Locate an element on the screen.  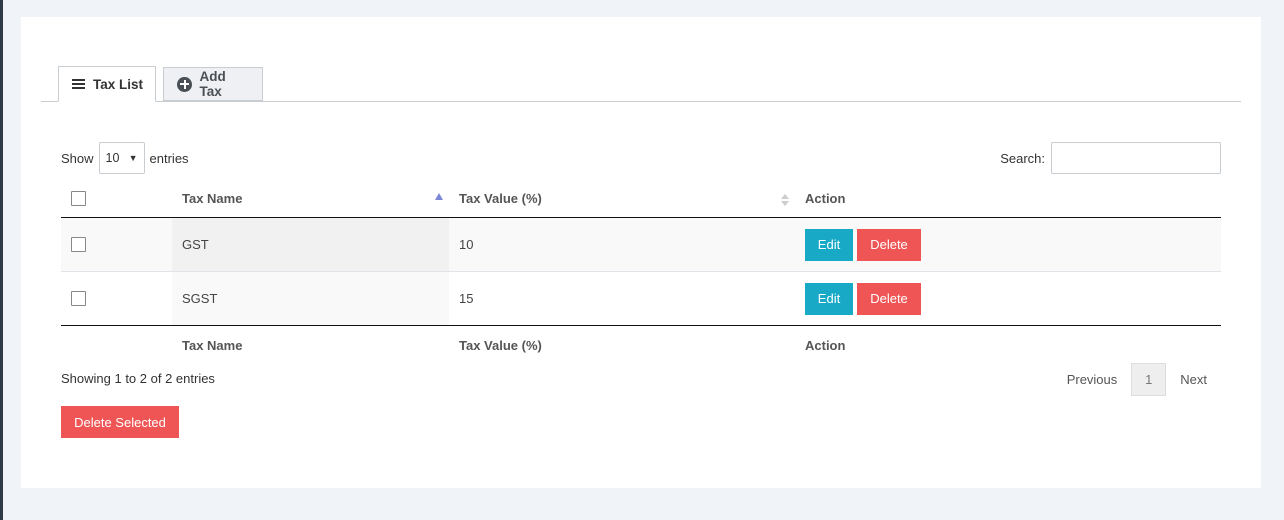
sort-ascending-icon is located at coordinates (439, 196).